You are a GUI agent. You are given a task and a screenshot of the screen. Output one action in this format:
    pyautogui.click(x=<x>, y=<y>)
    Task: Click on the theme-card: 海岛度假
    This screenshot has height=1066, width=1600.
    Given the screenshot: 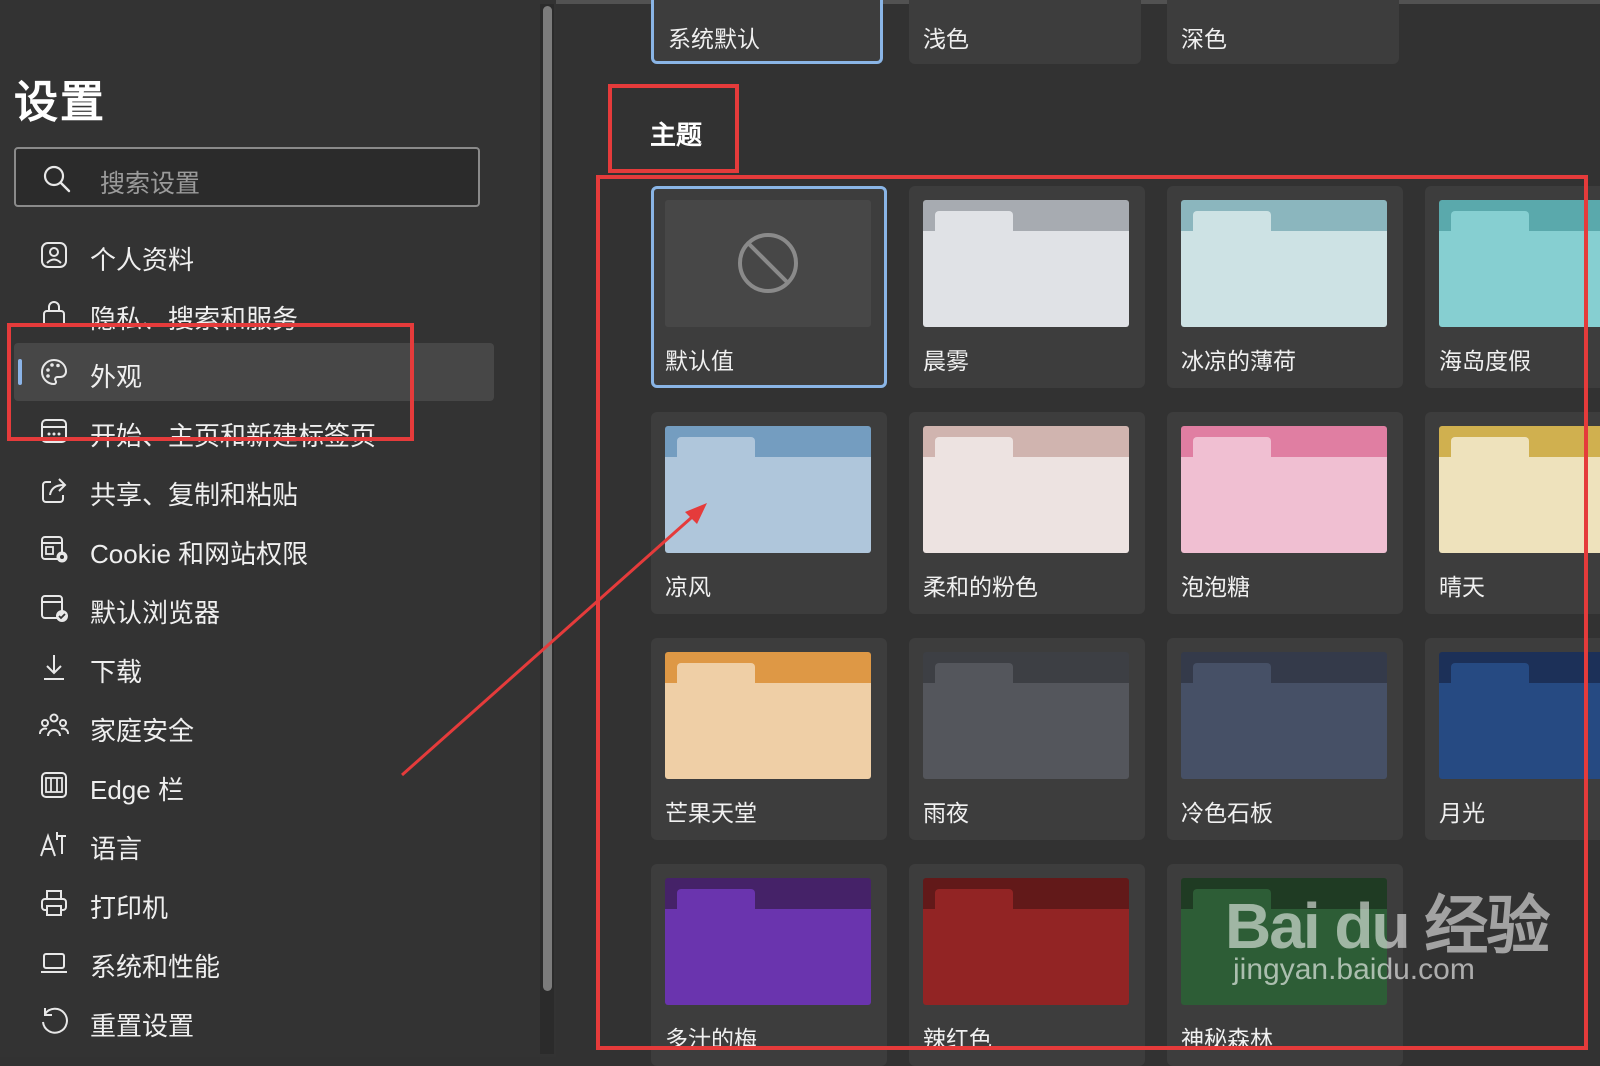 What is the action you would take?
    pyautogui.click(x=1512, y=287)
    